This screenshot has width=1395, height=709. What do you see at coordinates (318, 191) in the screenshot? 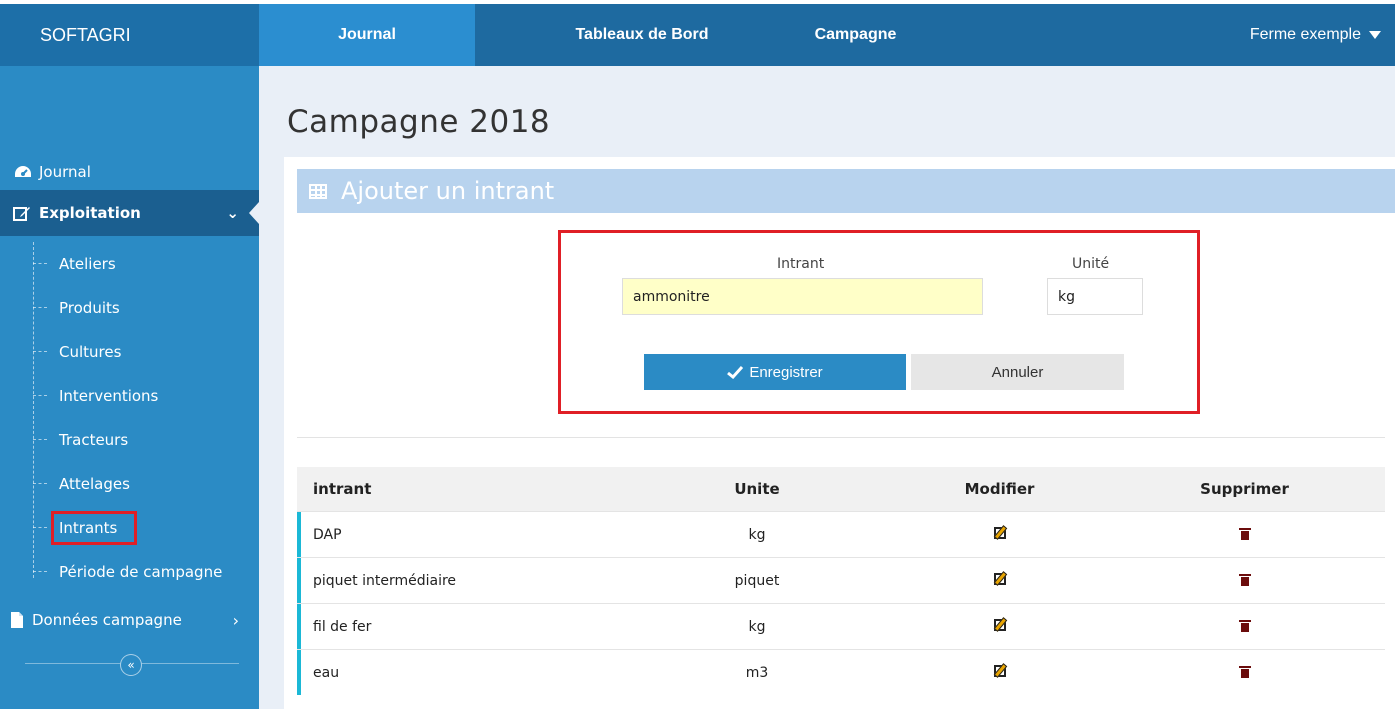
I see `table-icon` at bounding box center [318, 191].